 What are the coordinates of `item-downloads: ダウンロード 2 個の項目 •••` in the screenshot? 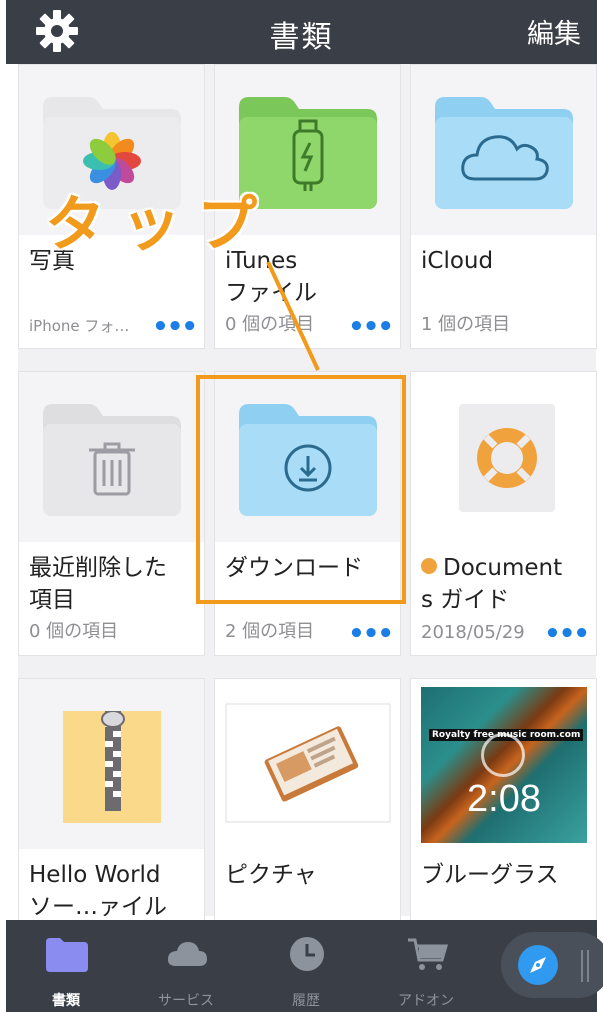 It's located at (307, 513).